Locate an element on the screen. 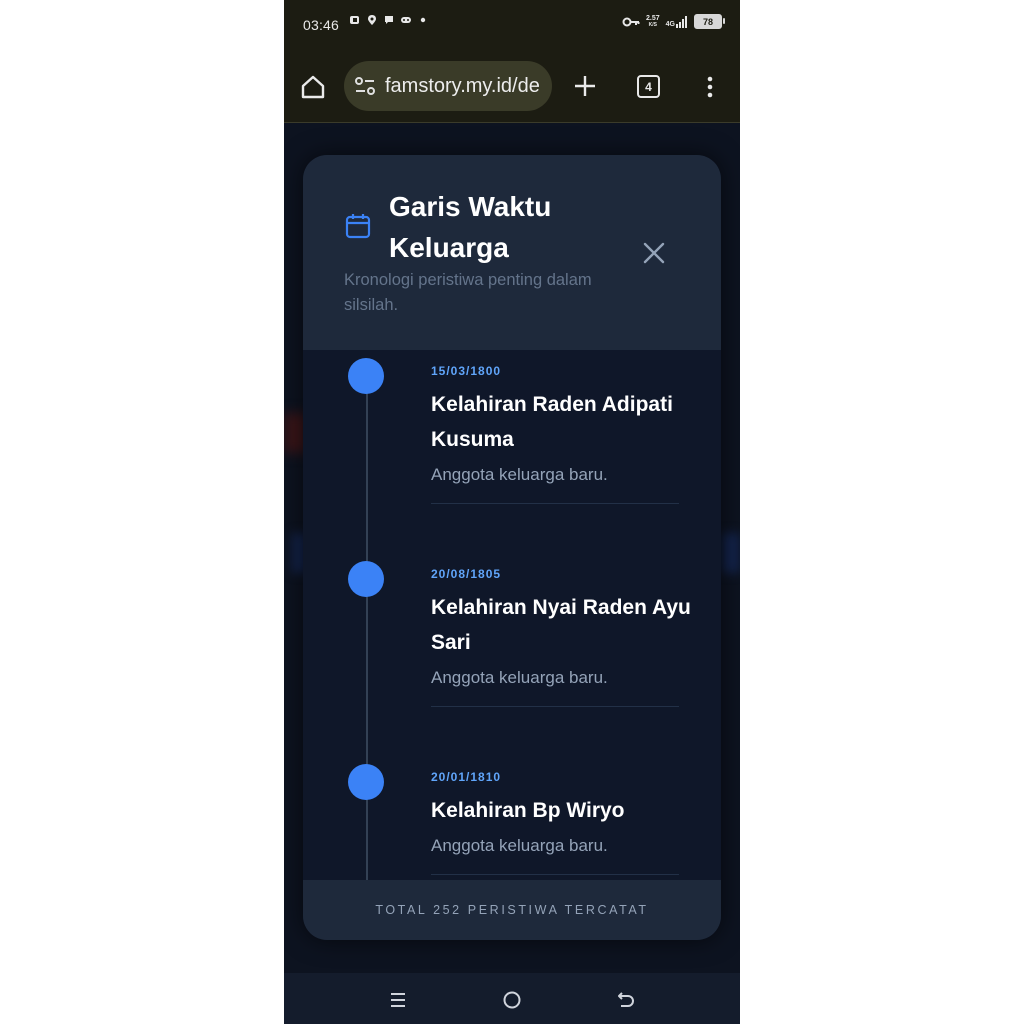 The height and width of the screenshot is (1024, 1024). event-date: 20/08/1805 is located at coordinates (466, 574).